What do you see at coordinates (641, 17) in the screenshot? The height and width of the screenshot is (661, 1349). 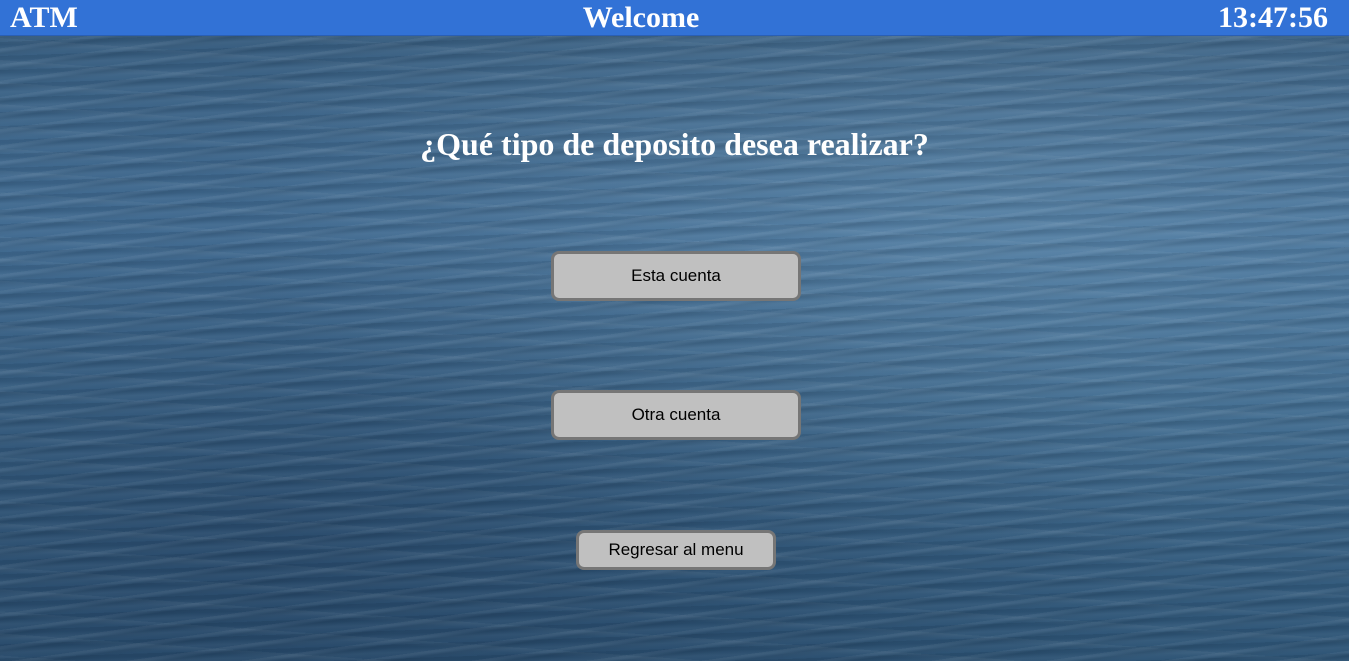 I see `page-title: Welcome` at bounding box center [641, 17].